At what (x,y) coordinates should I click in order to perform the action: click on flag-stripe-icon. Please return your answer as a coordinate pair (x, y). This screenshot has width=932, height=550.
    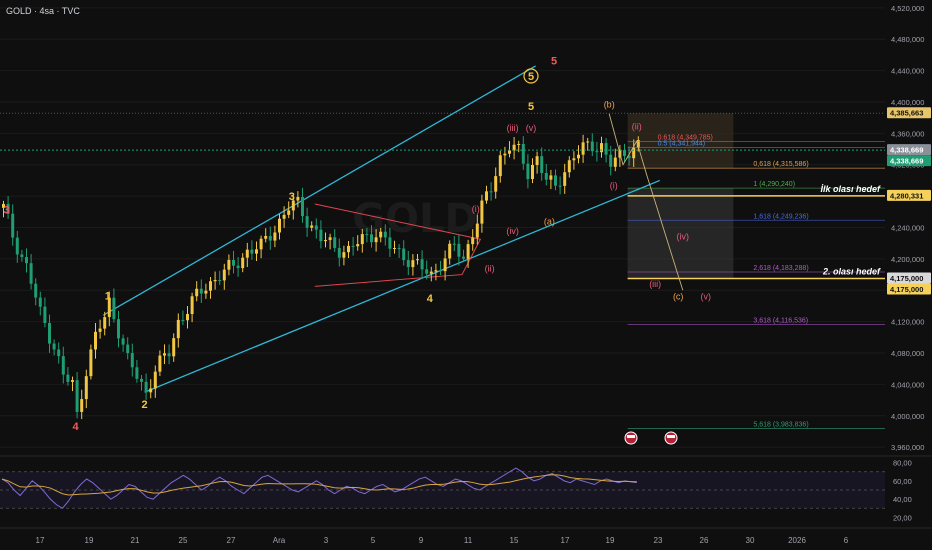
    Looking at the image, I should click on (631, 436).